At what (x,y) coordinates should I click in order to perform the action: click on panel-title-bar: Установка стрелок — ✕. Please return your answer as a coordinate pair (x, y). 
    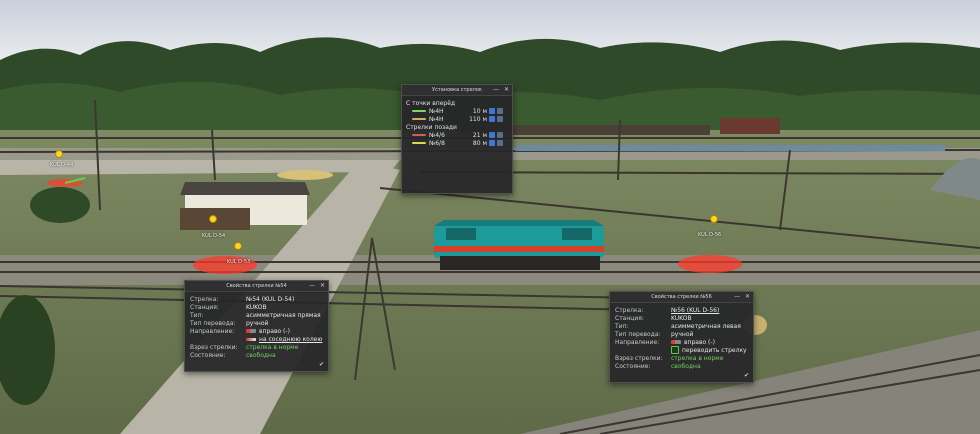
    Looking at the image, I should click on (457, 90).